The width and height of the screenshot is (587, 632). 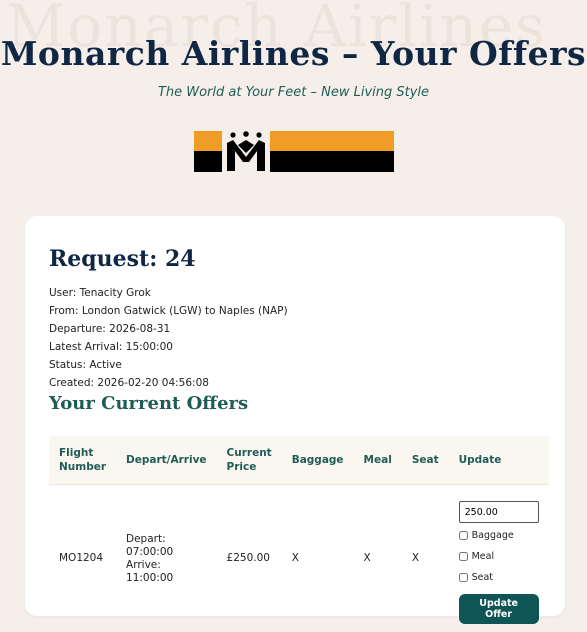 I want to click on column-header-meal: Meal, so click(x=378, y=460).